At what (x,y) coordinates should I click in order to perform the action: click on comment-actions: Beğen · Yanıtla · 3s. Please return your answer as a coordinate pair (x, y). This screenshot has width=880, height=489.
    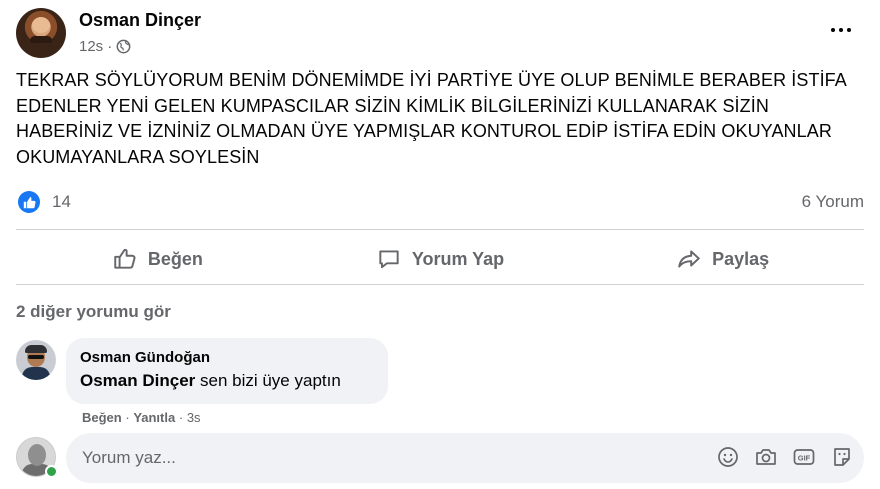
    Looking at the image, I should click on (141, 417).